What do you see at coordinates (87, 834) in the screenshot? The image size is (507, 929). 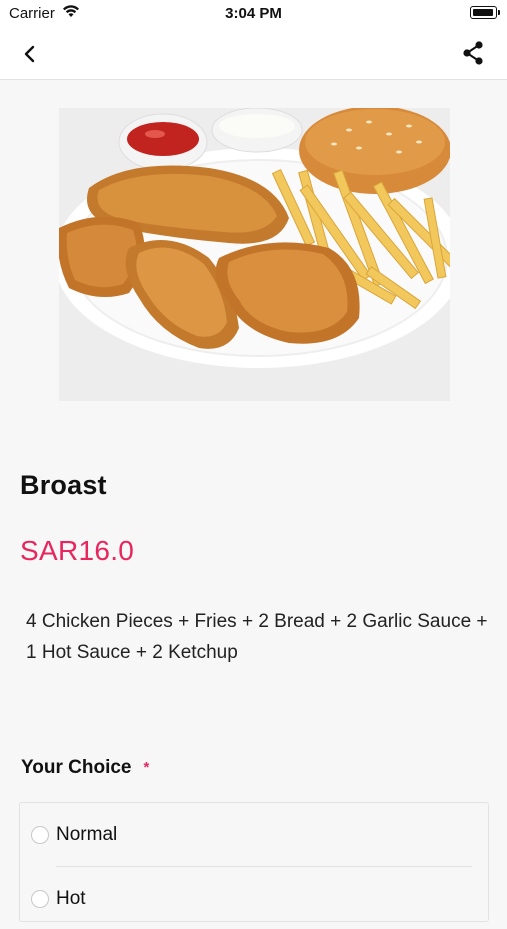 I see `option-label: Normal` at bounding box center [87, 834].